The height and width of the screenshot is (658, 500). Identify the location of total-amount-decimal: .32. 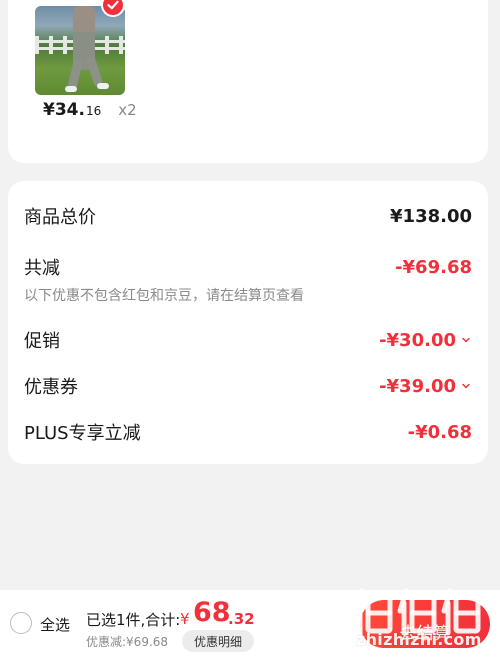
(241, 619).